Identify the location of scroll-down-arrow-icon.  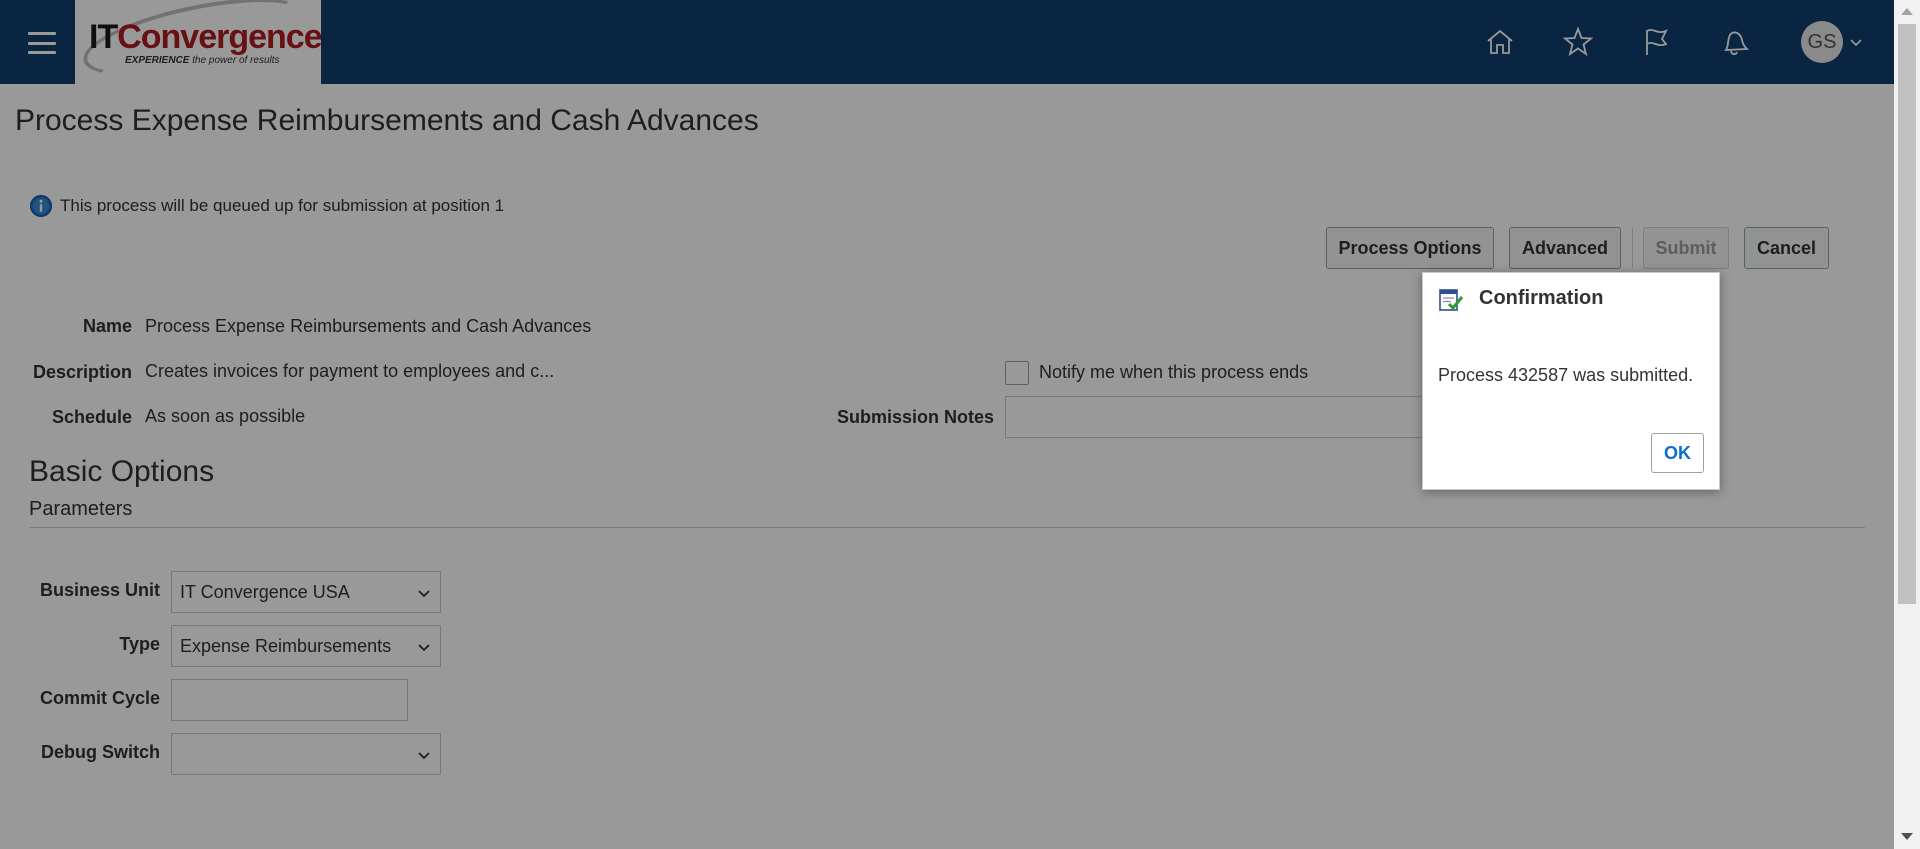
(1907, 836).